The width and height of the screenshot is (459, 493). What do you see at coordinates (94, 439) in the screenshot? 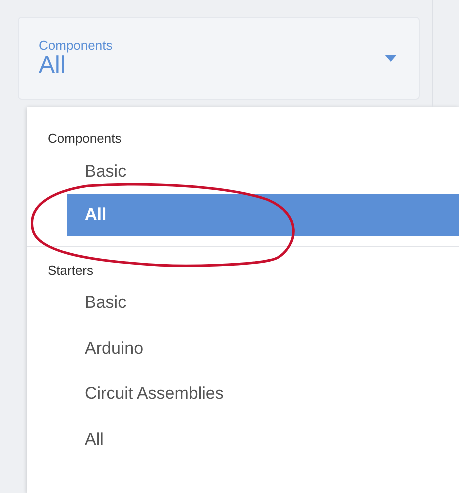
I see `menu-item: All` at bounding box center [94, 439].